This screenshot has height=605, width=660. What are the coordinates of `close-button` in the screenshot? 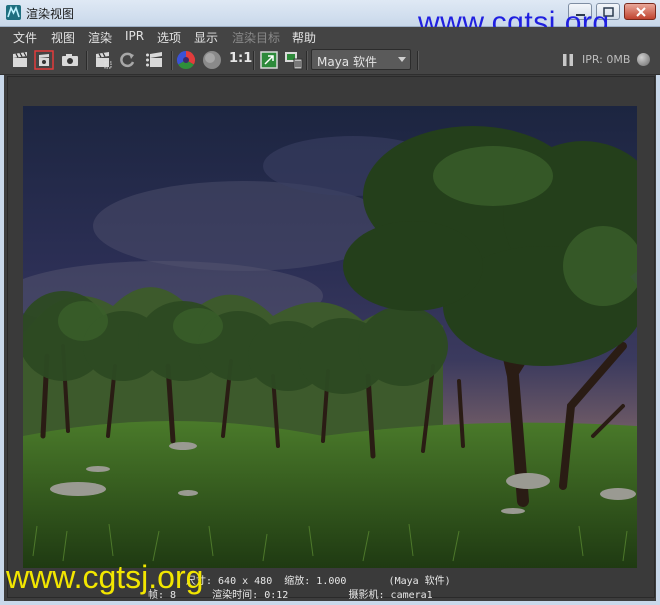 It's located at (640, 11).